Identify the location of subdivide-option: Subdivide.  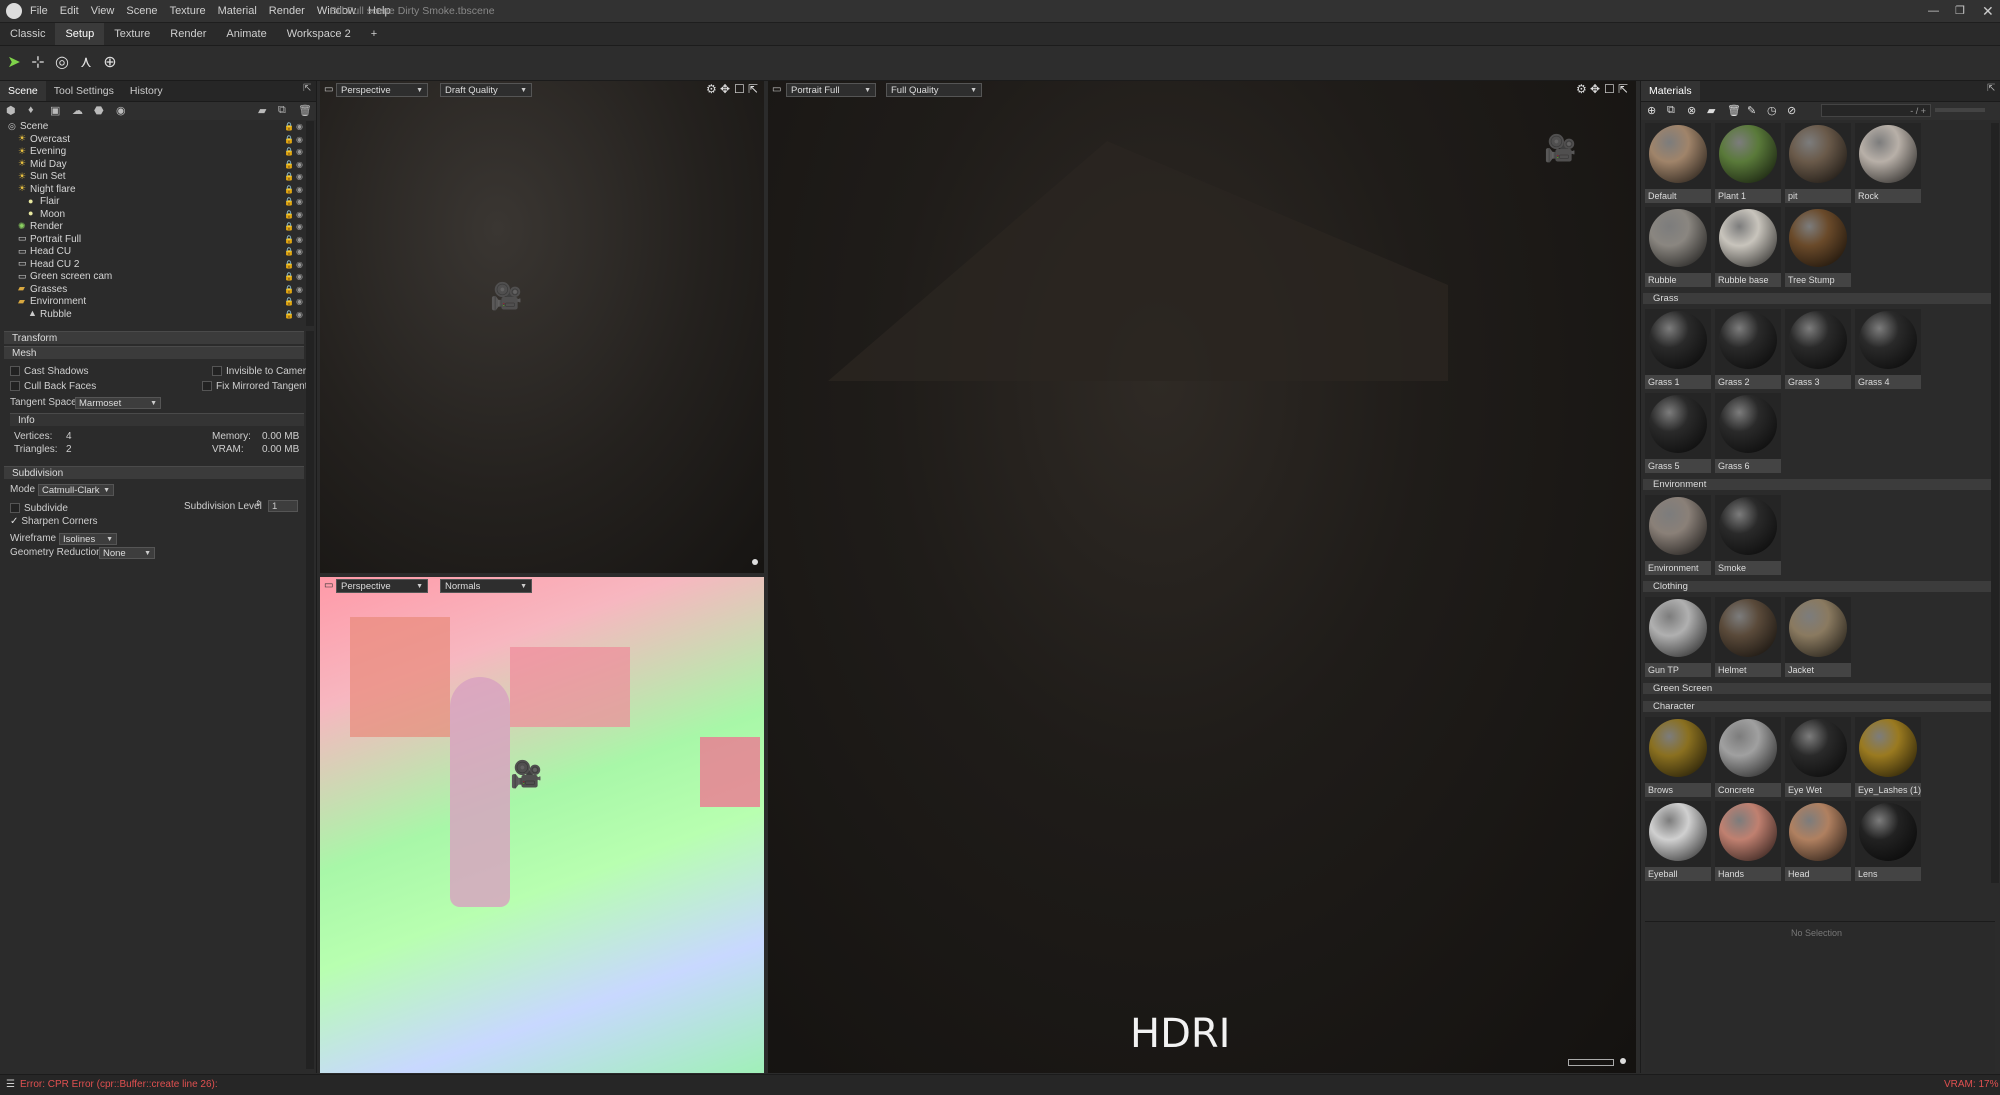
(39, 508).